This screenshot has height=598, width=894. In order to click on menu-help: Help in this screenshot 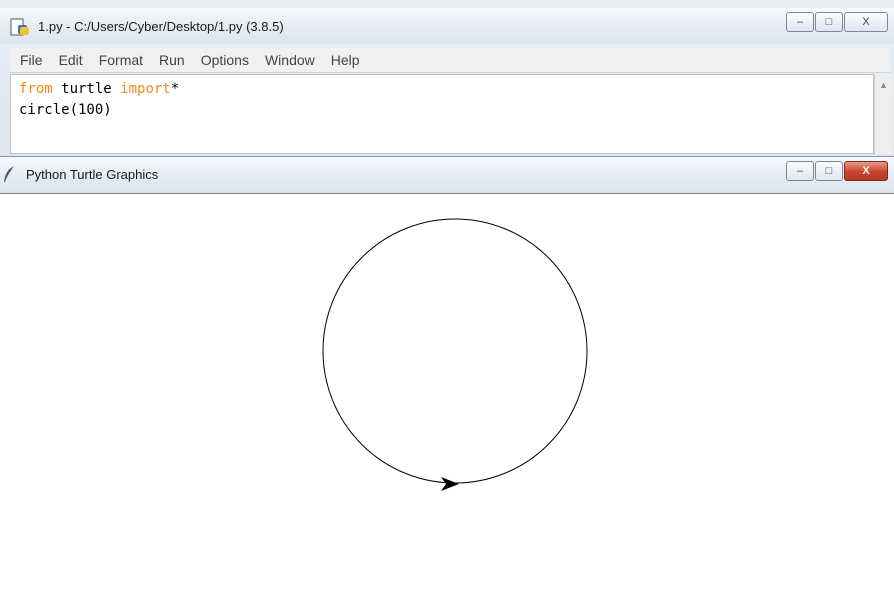, I will do `click(345, 60)`.